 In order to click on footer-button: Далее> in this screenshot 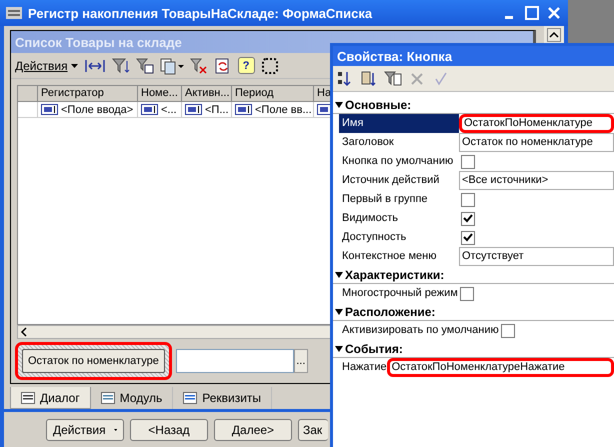, I will do `click(253, 429)`.